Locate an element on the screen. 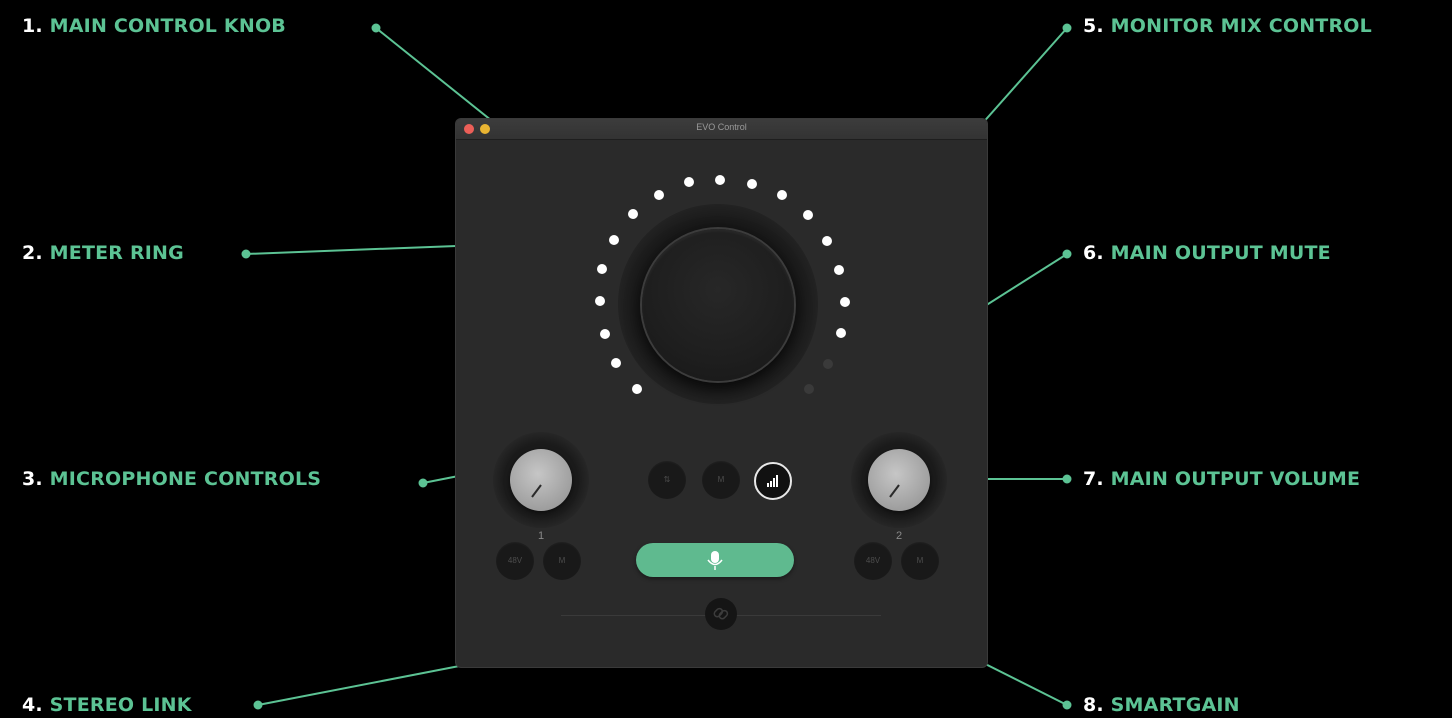  mic-gain-knob-1-ring is located at coordinates (541, 480).